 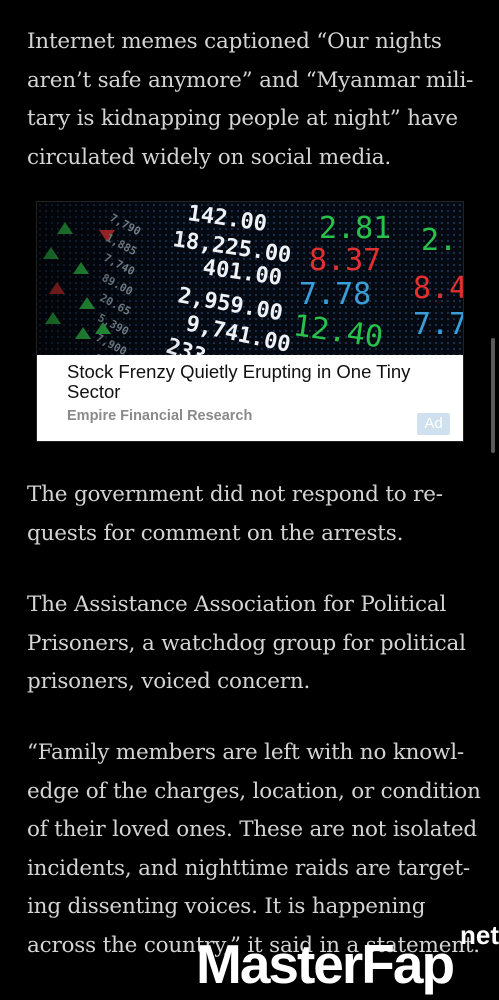 What do you see at coordinates (159, 416) in the screenshot?
I see `ad-source: Empire Financial Research` at bounding box center [159, 416].